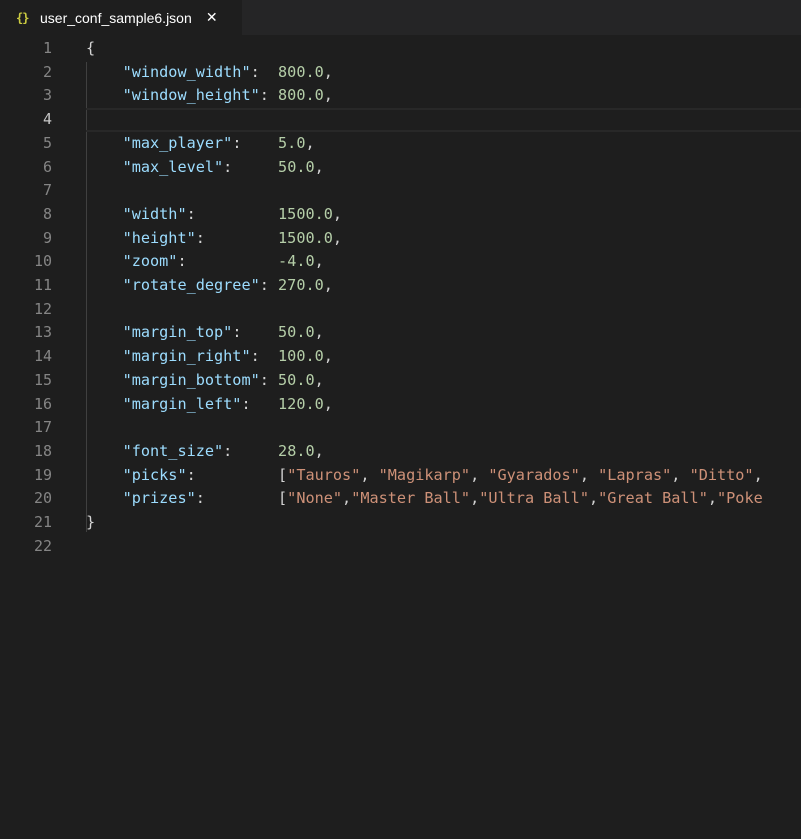 This screenshot has width=801, height=839. Describe the element at coordinates (159, 237) in the screenshot. I see `code-token: "height"` at that location.